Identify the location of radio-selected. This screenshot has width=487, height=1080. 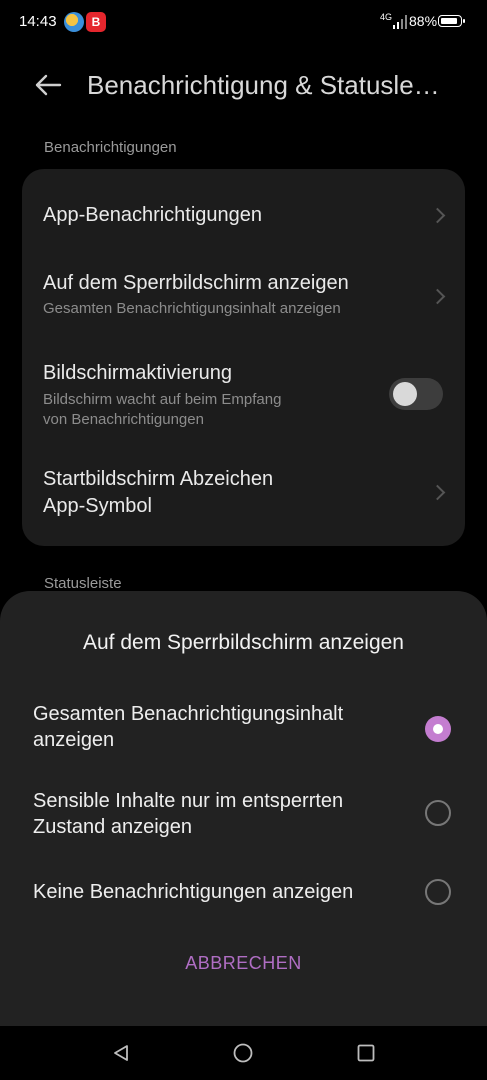
(438, 729).